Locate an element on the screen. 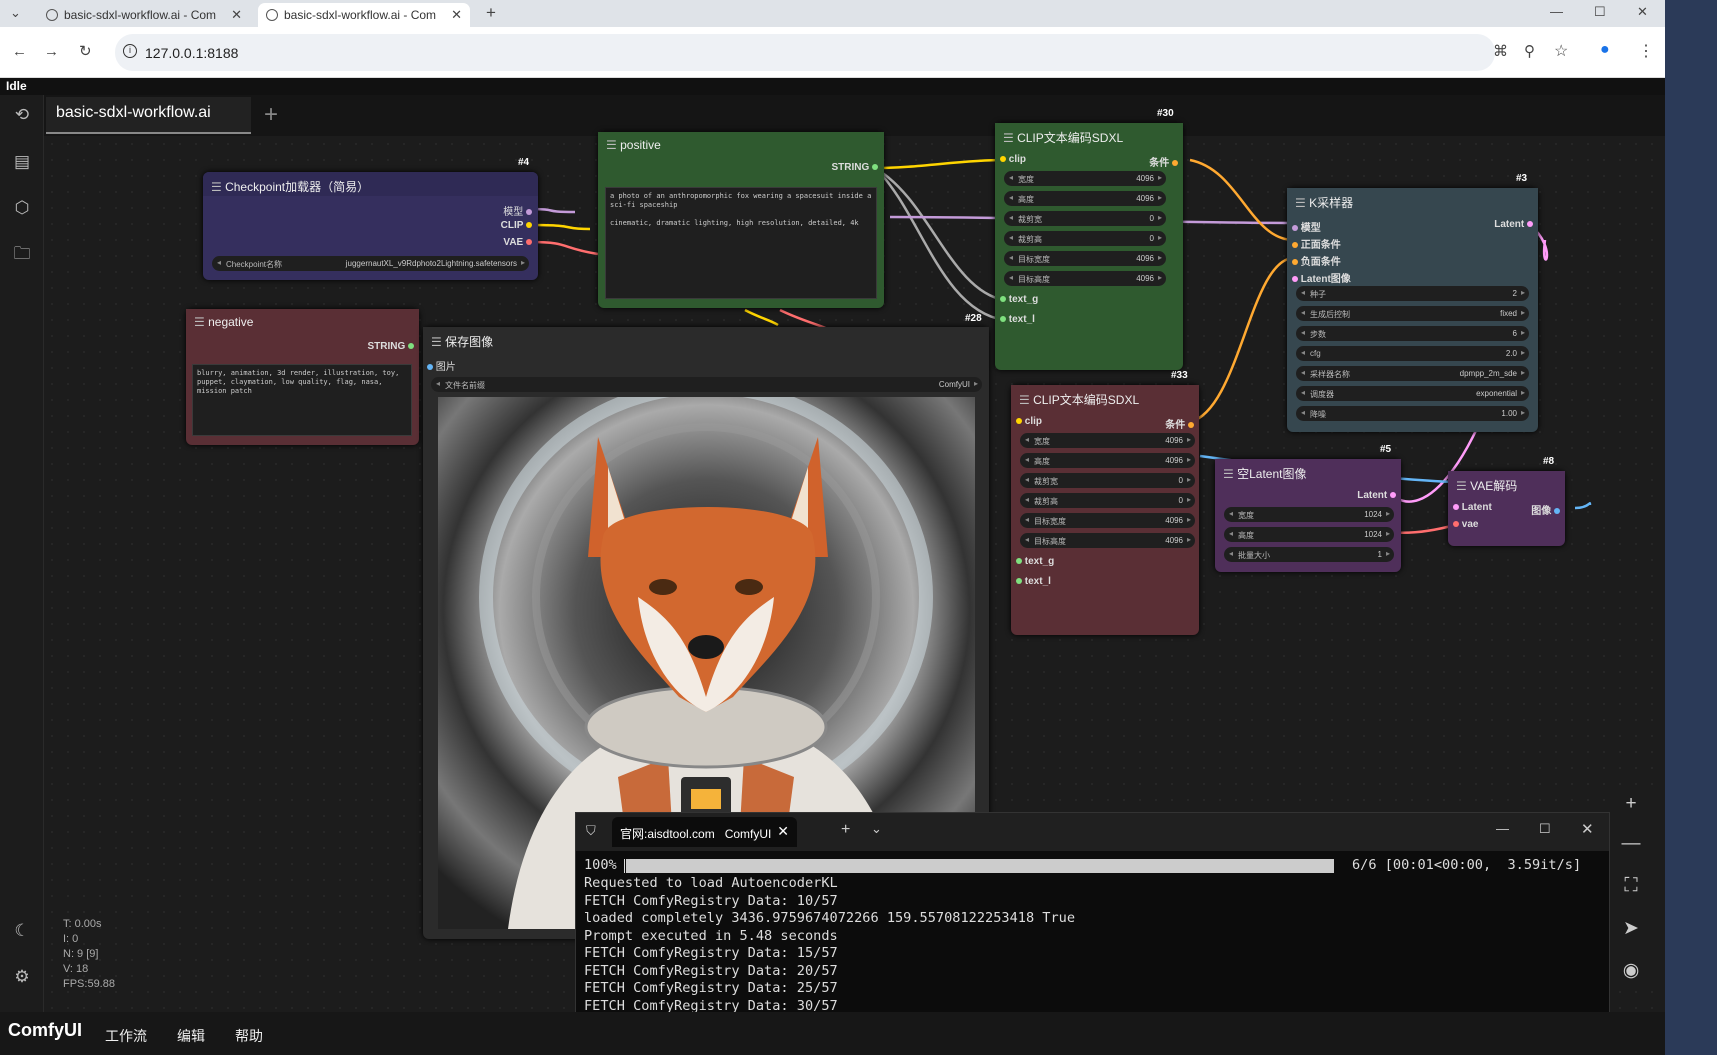 The image size is (1717, 1055). vae-decode-vae-input: vae is located at coordinates (1465, 524).